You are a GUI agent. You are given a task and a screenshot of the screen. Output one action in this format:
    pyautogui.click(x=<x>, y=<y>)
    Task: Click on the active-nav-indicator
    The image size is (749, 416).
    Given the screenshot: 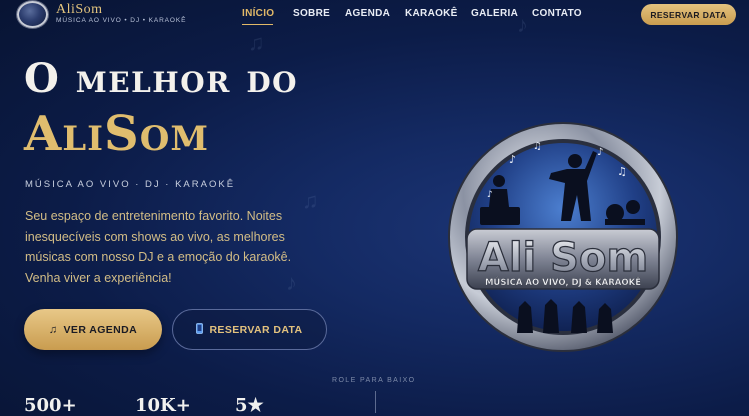 What is the action you would take?
    pyautogui.click(x=257, y=24)
    